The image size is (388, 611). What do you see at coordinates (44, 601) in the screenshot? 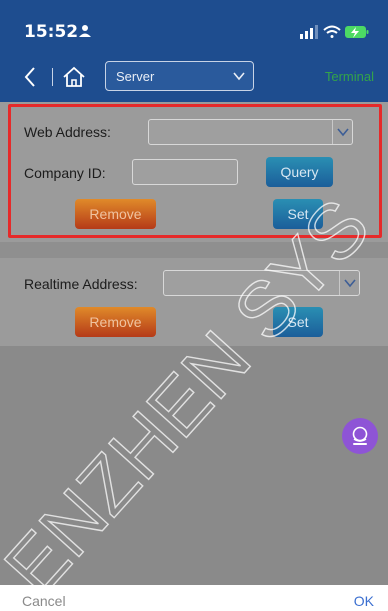
I see `cancel-button: Cancel` at bounding box center [44, 601].